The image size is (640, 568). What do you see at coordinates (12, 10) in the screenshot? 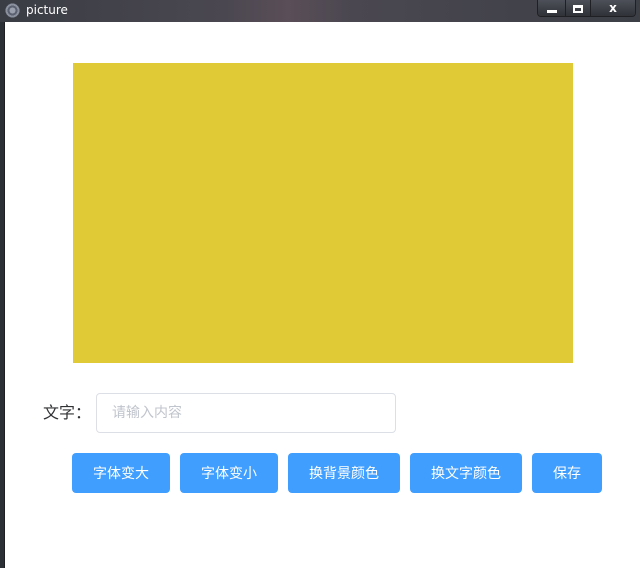
I see `app-icon` at bounding box center [12, 10].